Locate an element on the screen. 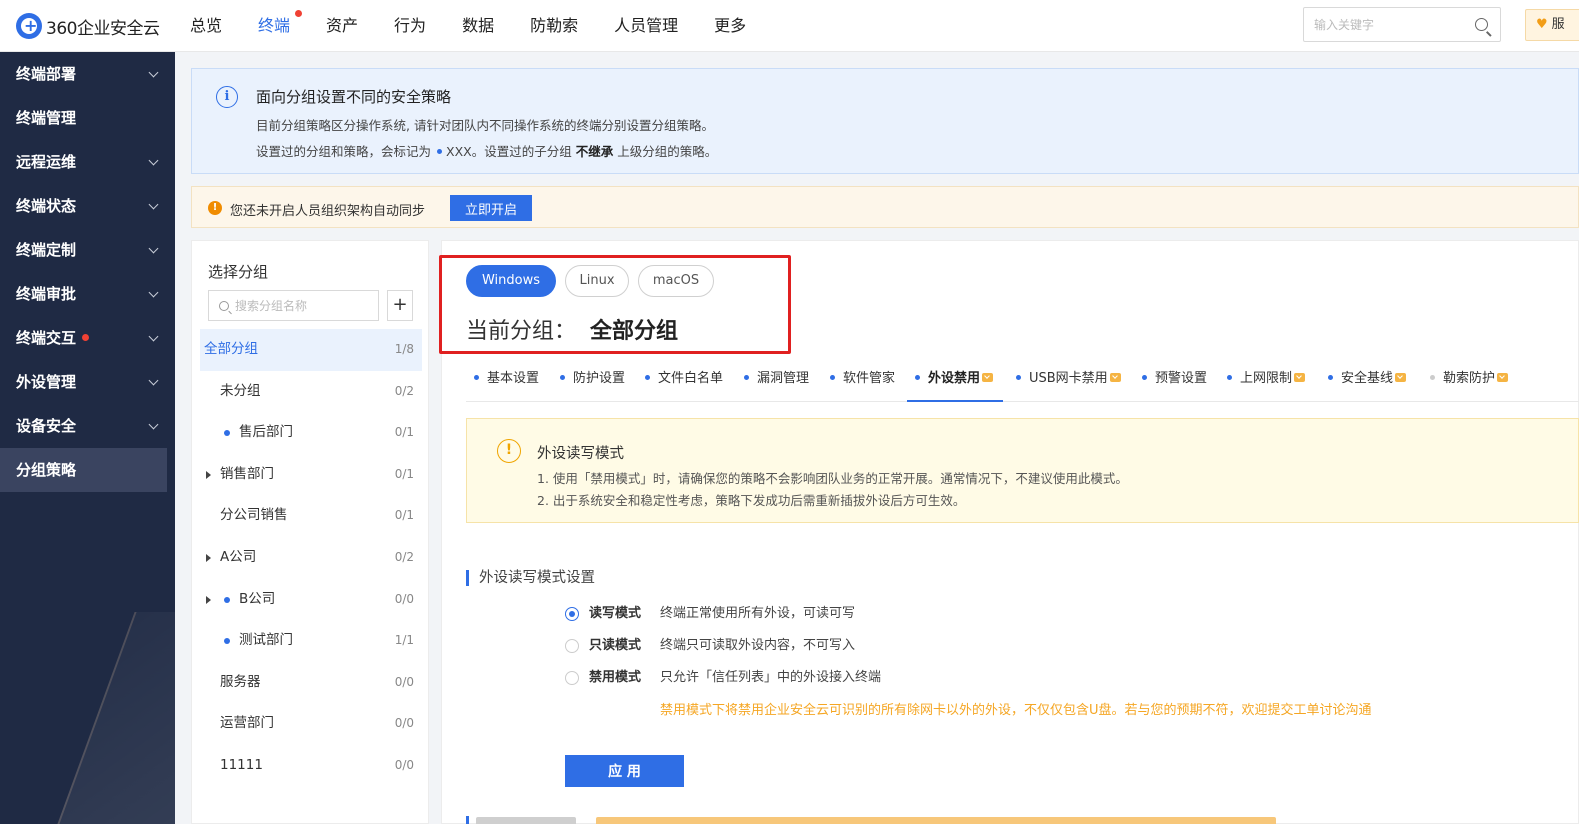  tree-row: 11111 0/0 is located at coordinates (311, 766).